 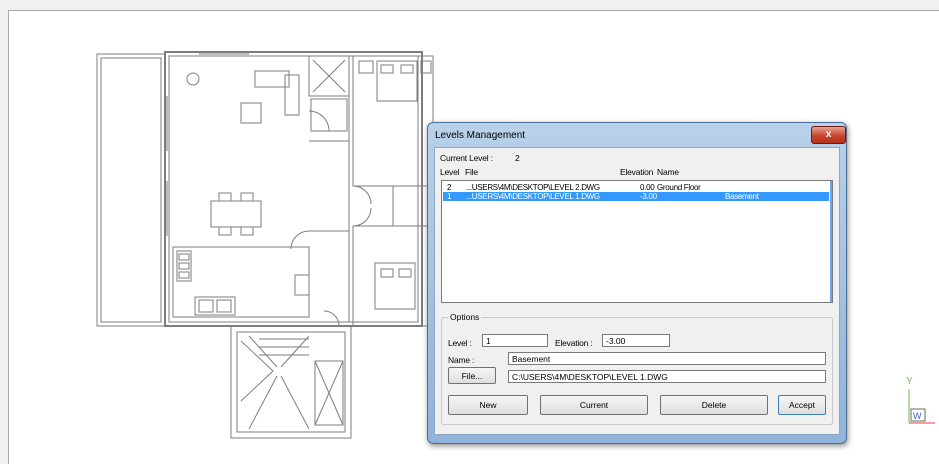 What do you see at coordinates (465, 317) in the screenshot?
I see `options-legend: Options` at bounding box center [465, 317].